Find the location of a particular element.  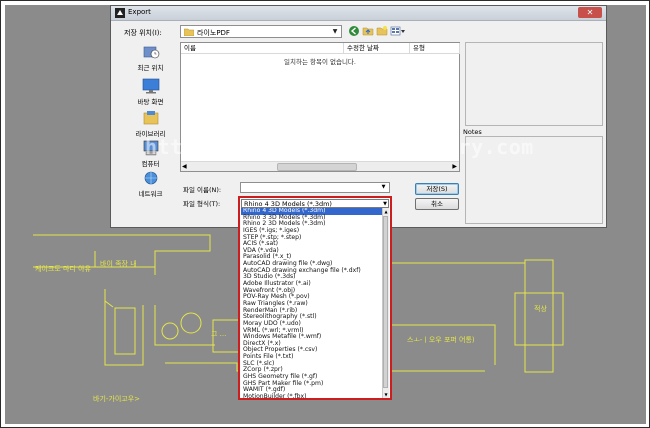

desktop-icon is located at coordinates (150, 86).